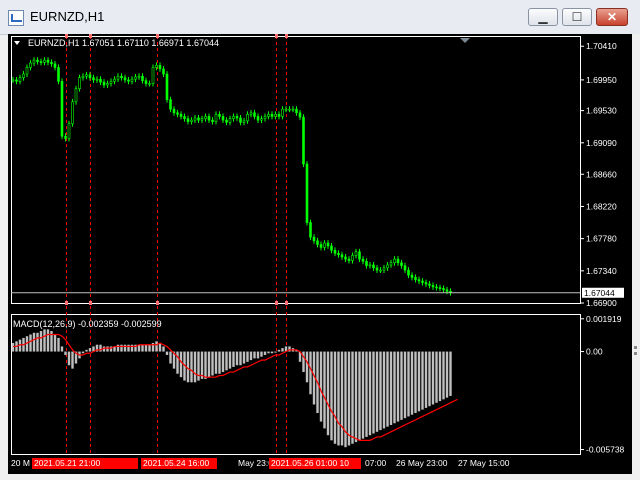 The image size is (640, 480). Describe the element at coordinates (87, 324) in the screenshot. I see `macd-header: MACD(12,26,9) -0.002359 -0.002599` at that location.